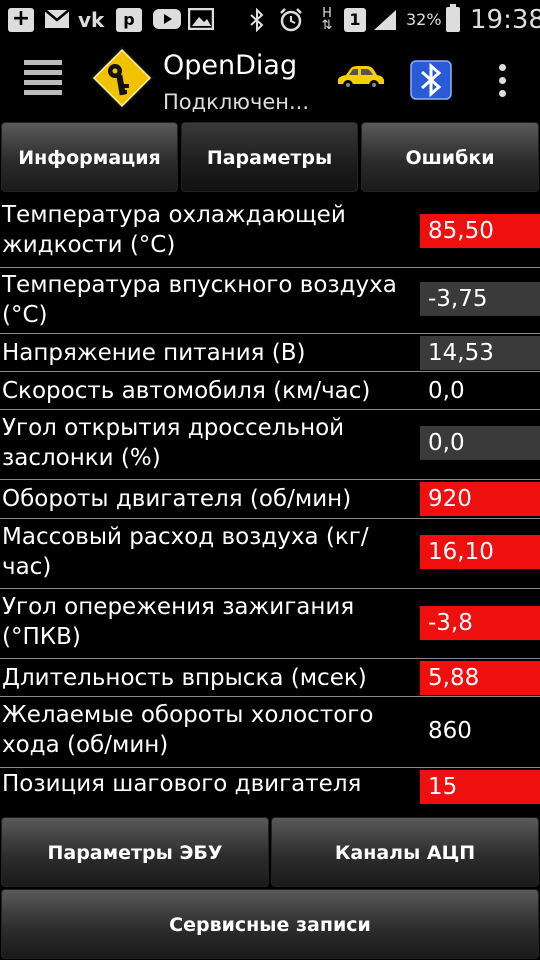  I want to click on alarm-icon, so click(291, 20).